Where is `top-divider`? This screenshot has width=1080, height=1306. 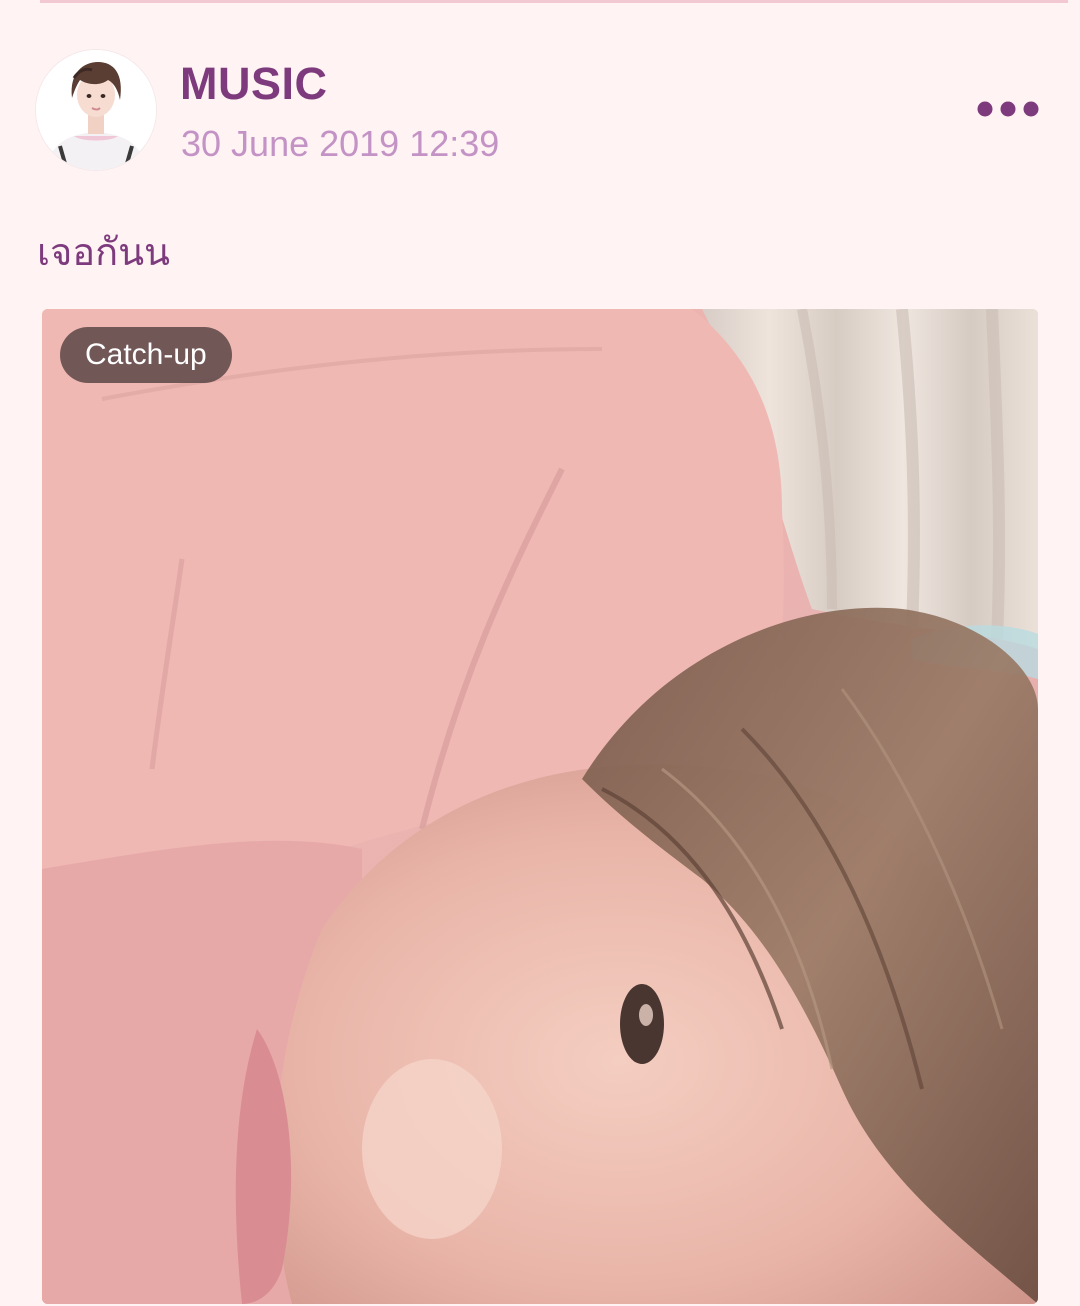
top-divider is located at coordinates (554, 1).